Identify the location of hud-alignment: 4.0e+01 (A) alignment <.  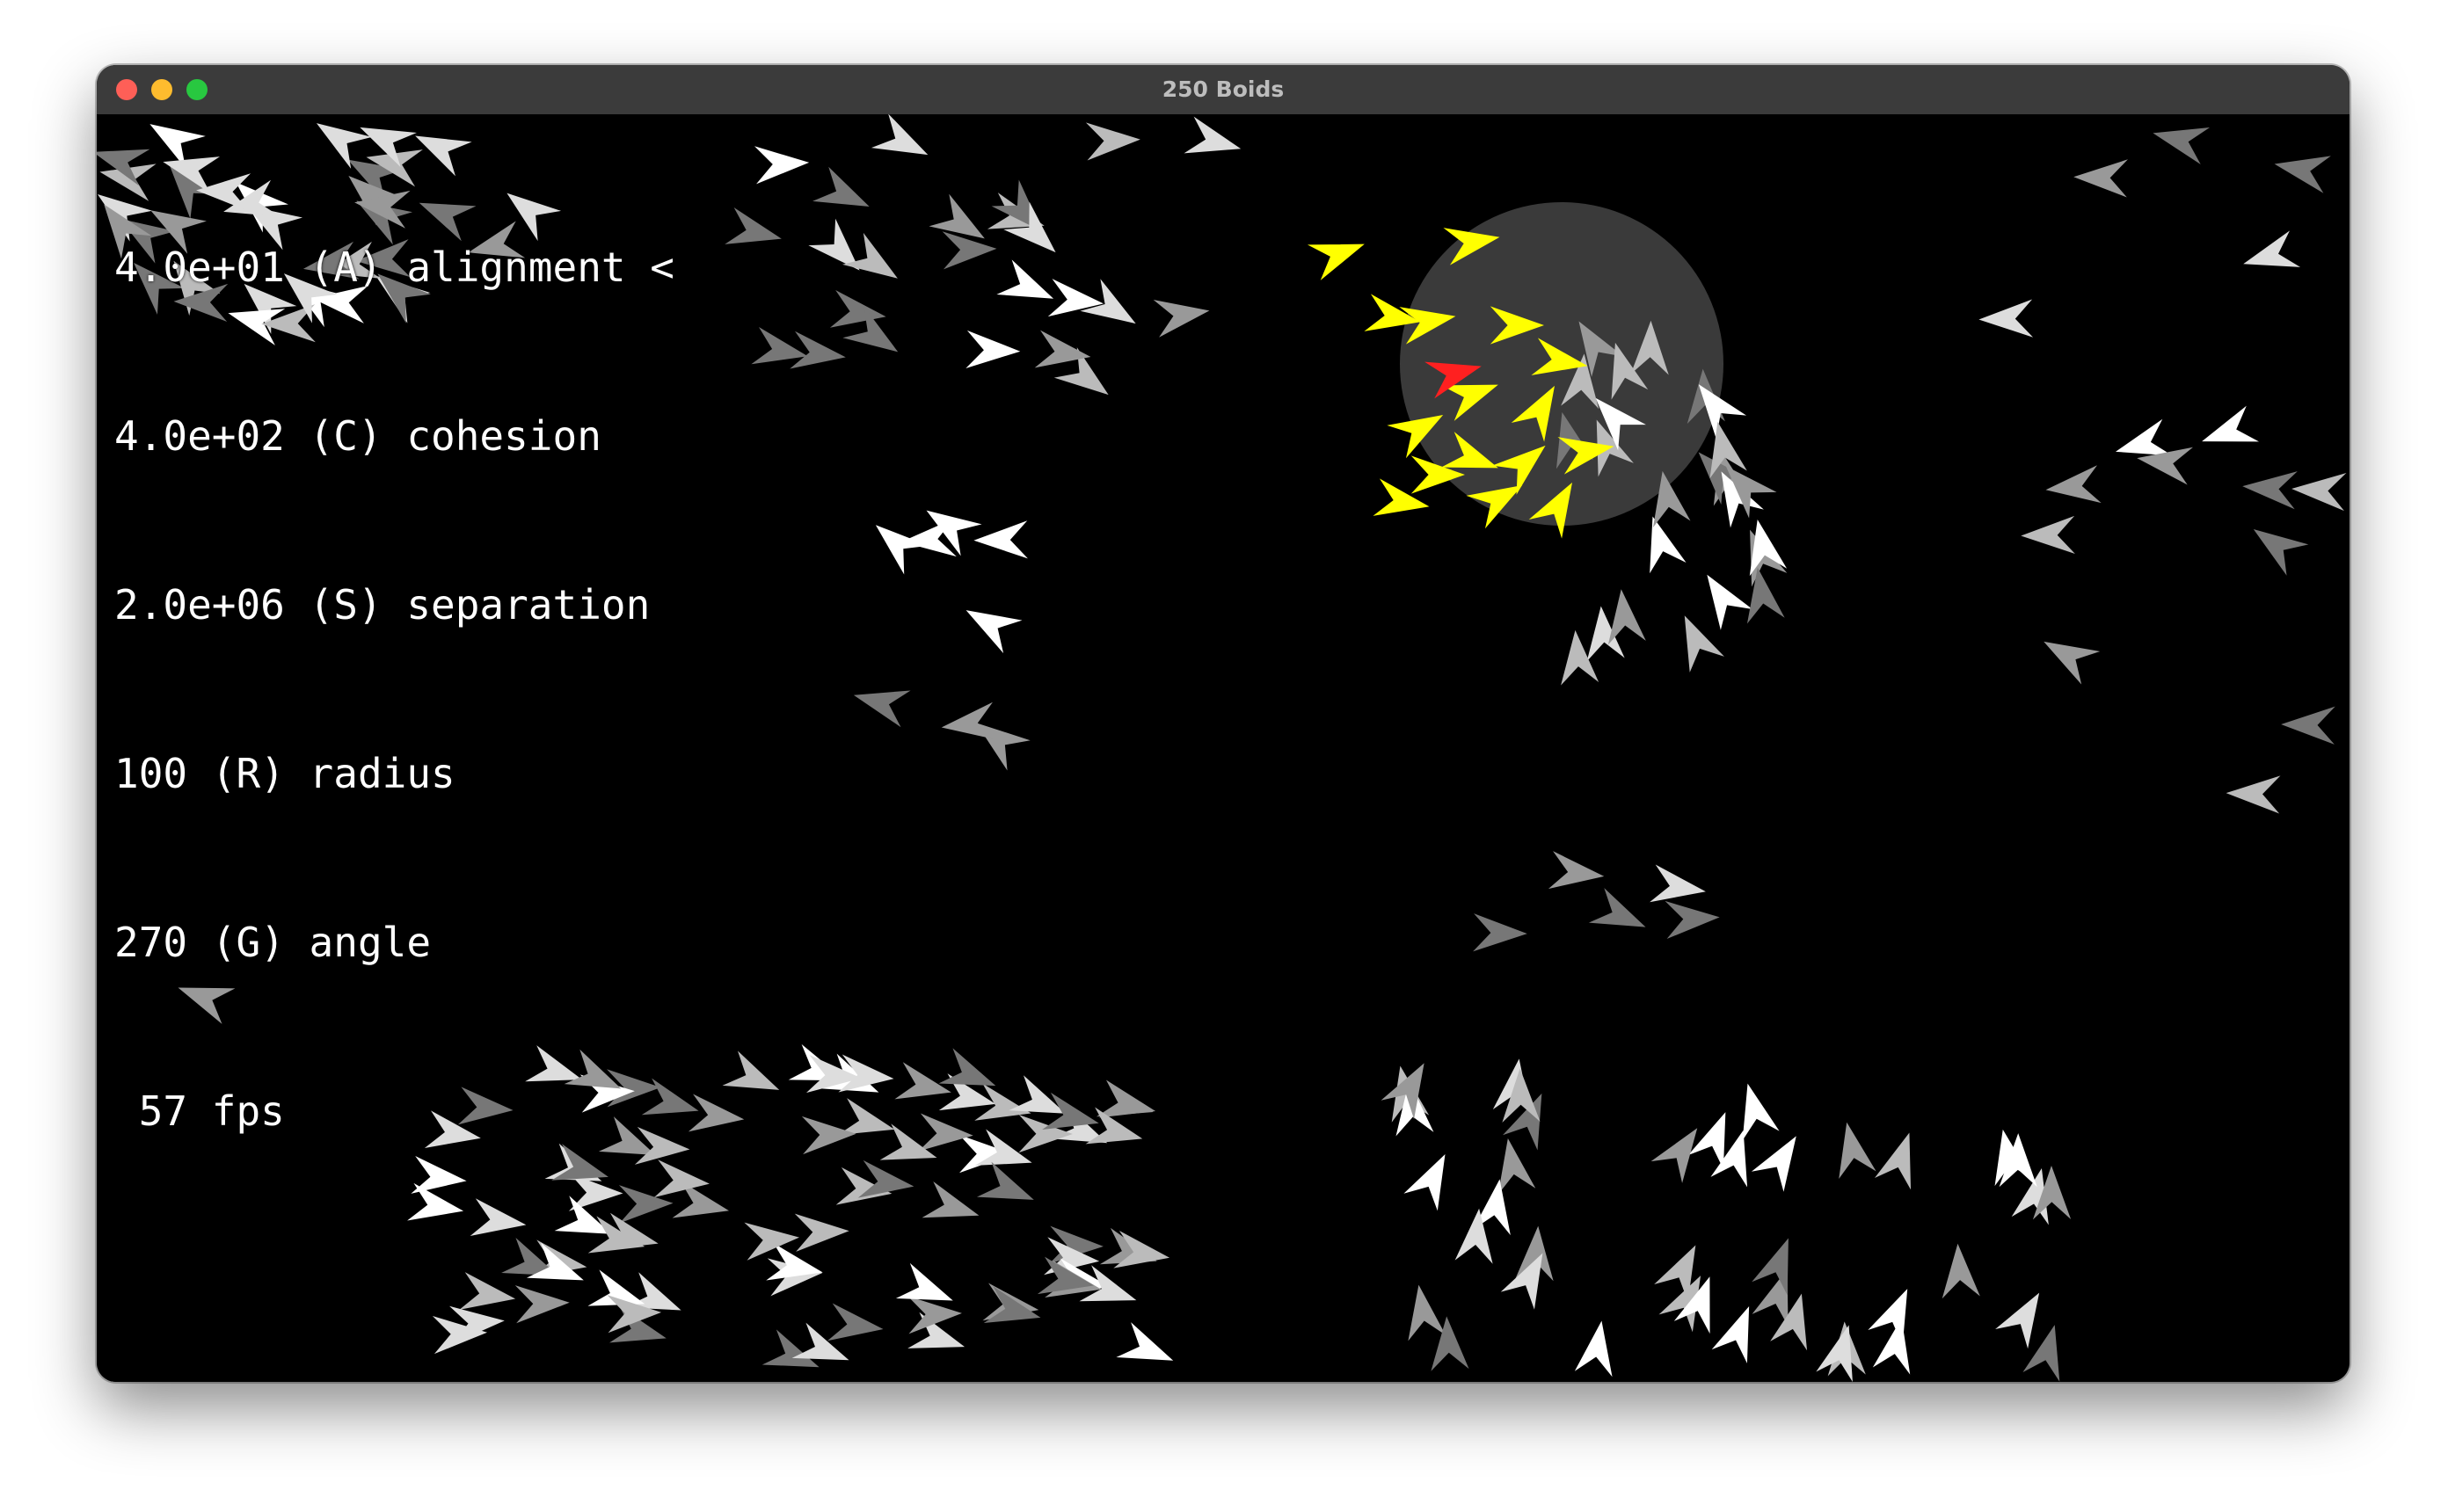
(394, 268).